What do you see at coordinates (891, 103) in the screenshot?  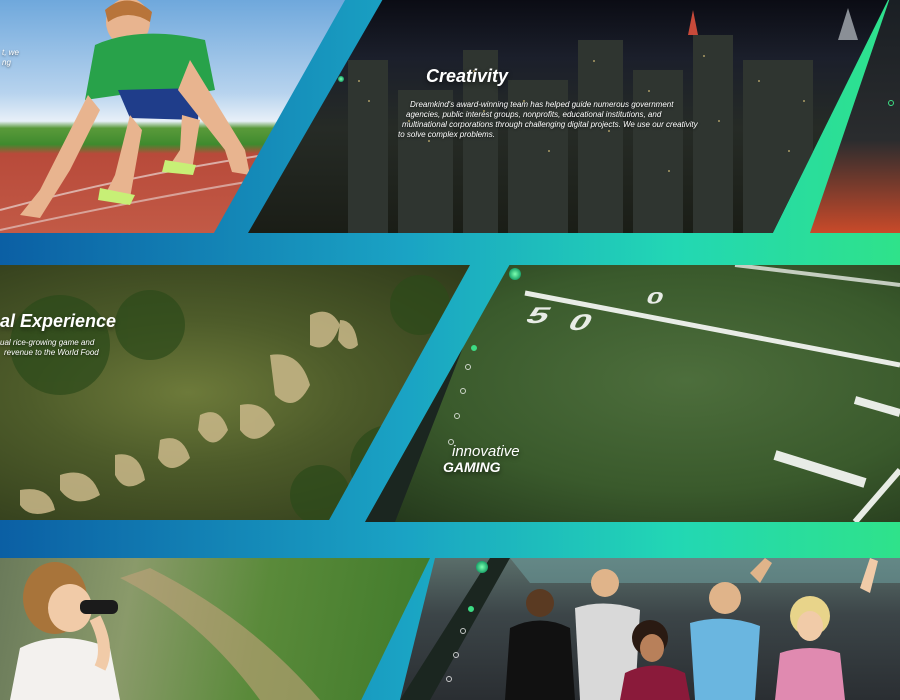 I see `slide-dot` at bounding box center [891, 103].